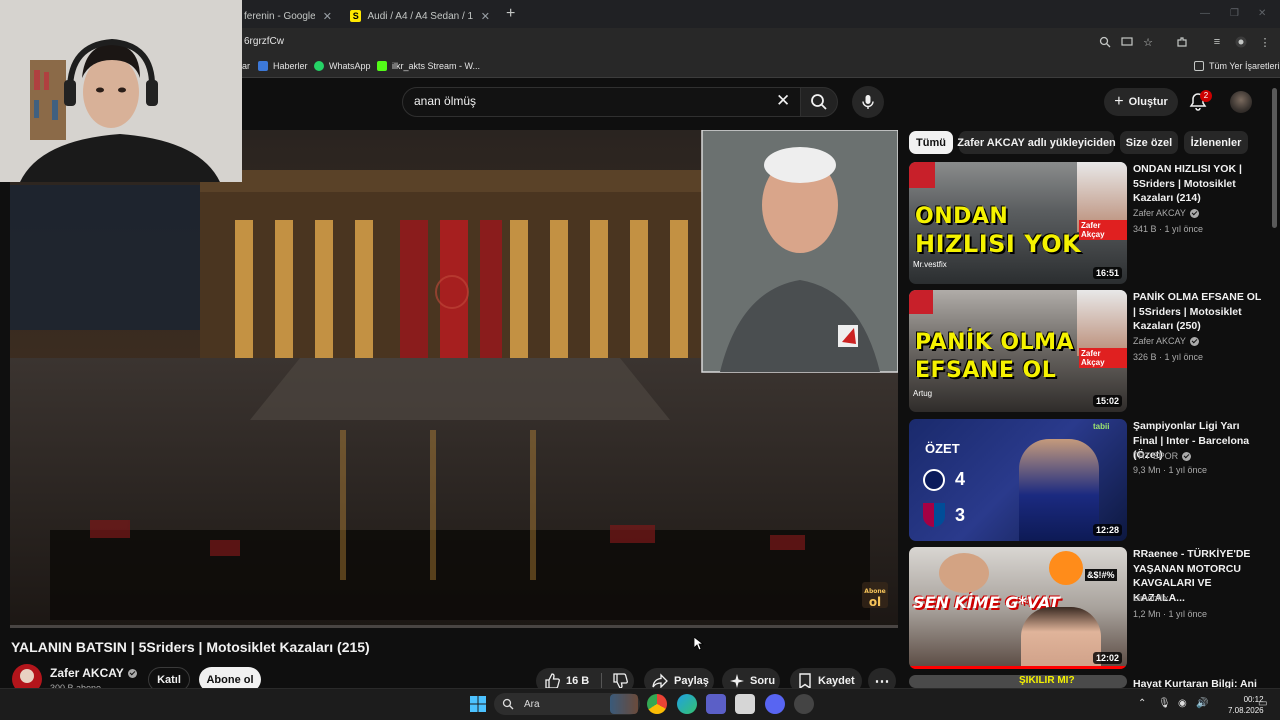 The width and height of the screenshot is (1280, 720). I want to click on plus-icon: +, so click(1119, 101).